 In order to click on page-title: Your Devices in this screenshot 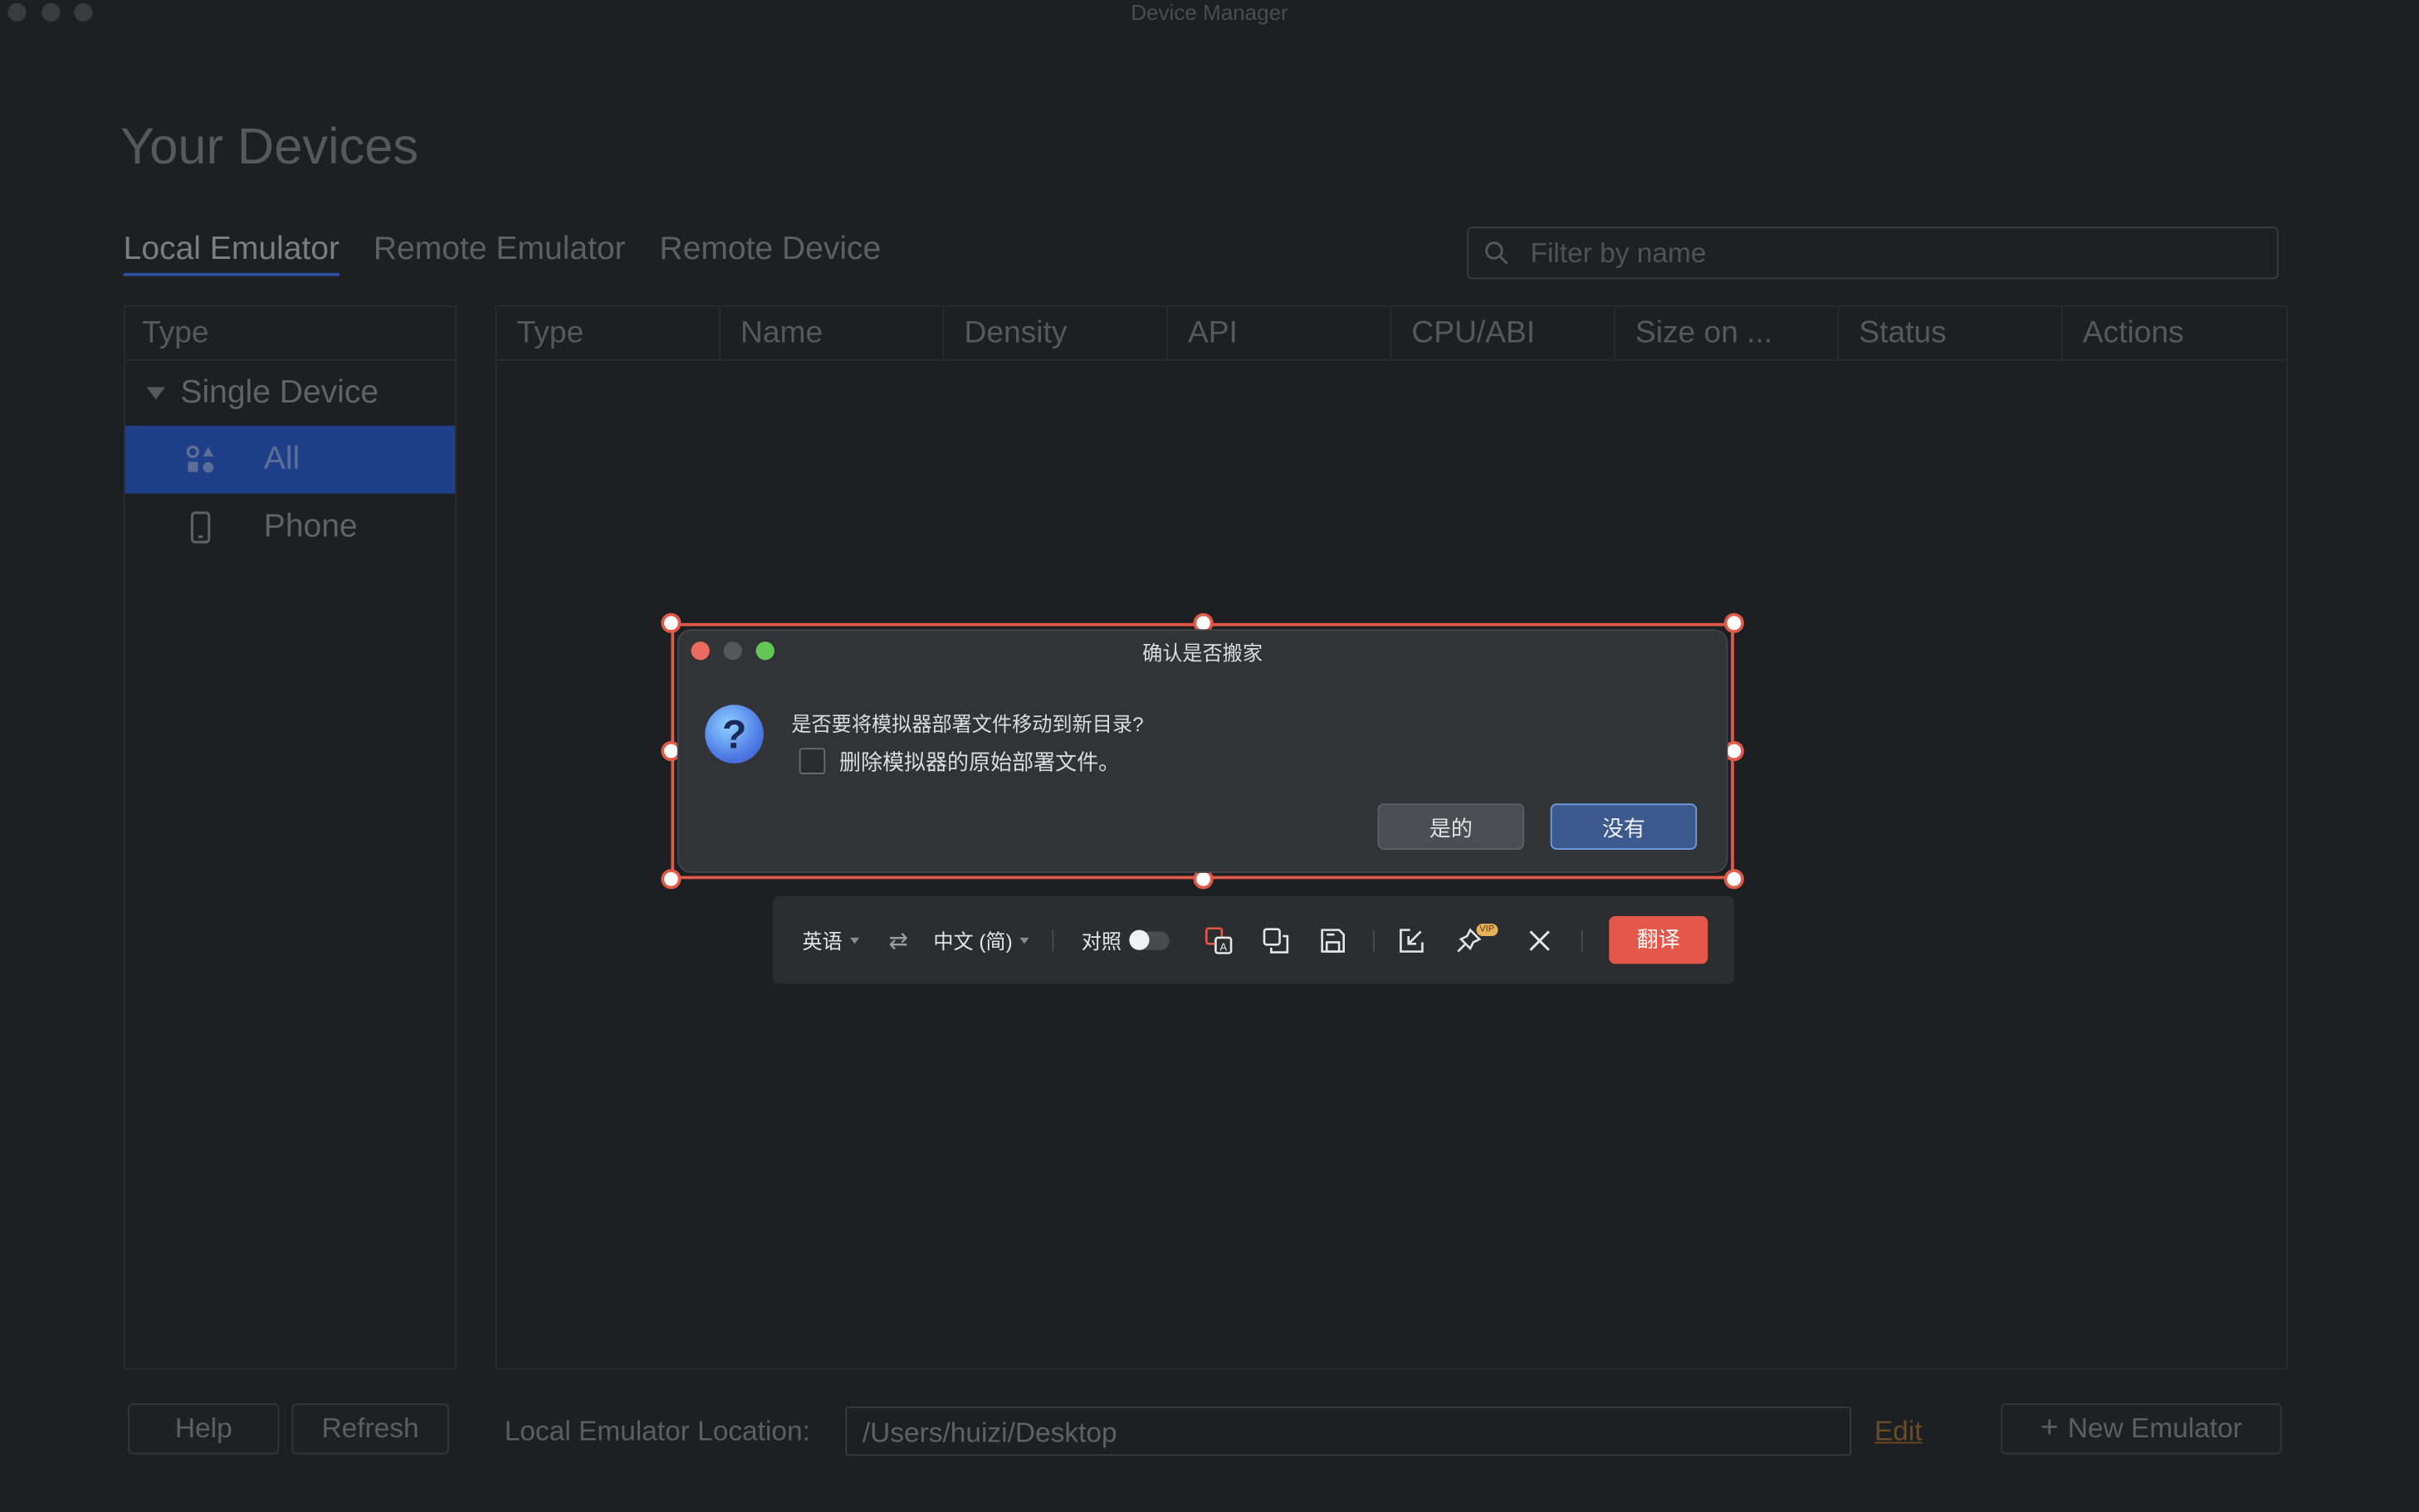, I will do `click(269, 145)`.